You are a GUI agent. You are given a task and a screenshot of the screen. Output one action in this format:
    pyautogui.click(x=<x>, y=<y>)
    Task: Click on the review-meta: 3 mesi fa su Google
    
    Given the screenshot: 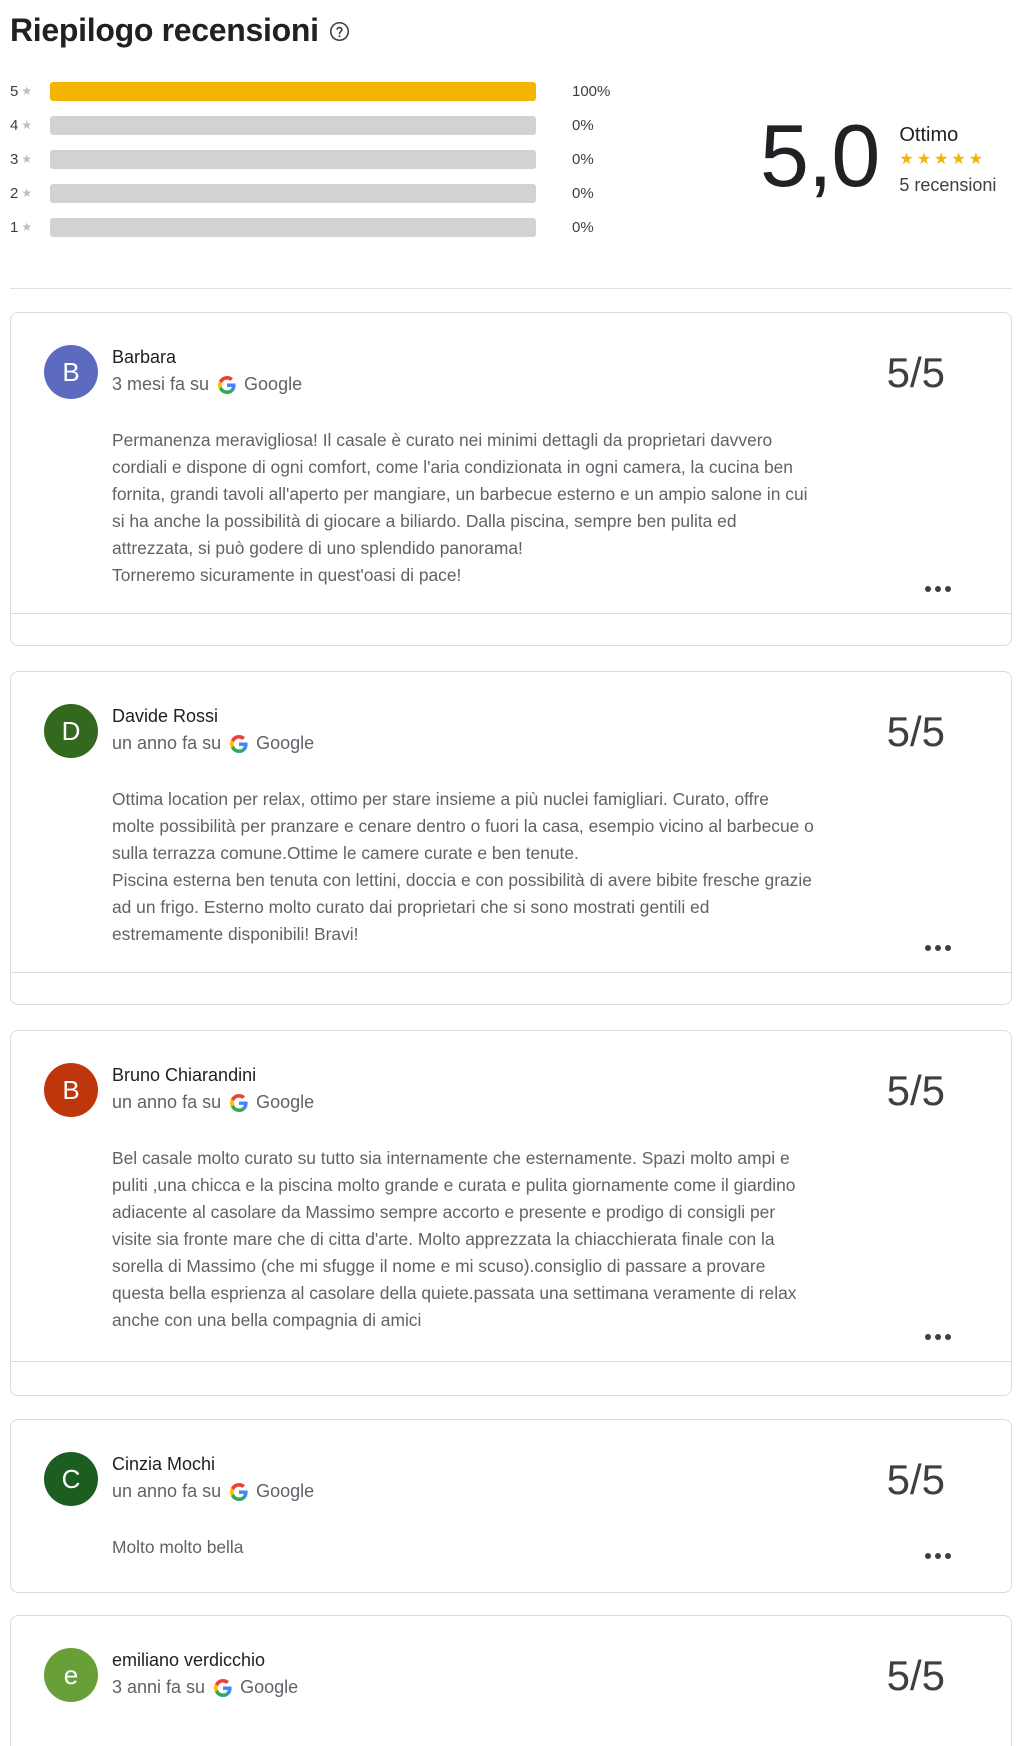 What is the action you would take?
    pyautogui.click(x=207, y=384)
    